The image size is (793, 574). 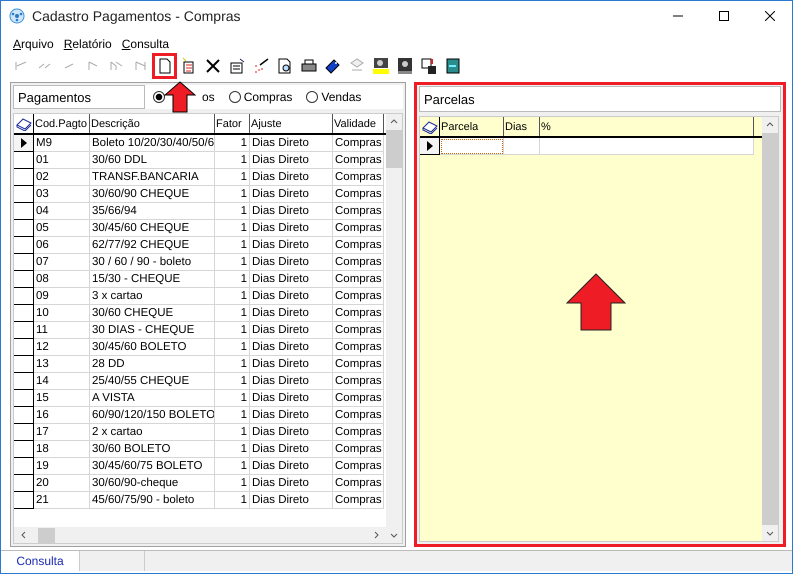 I want to click on radio-label: os, so click(x=208, y=97).